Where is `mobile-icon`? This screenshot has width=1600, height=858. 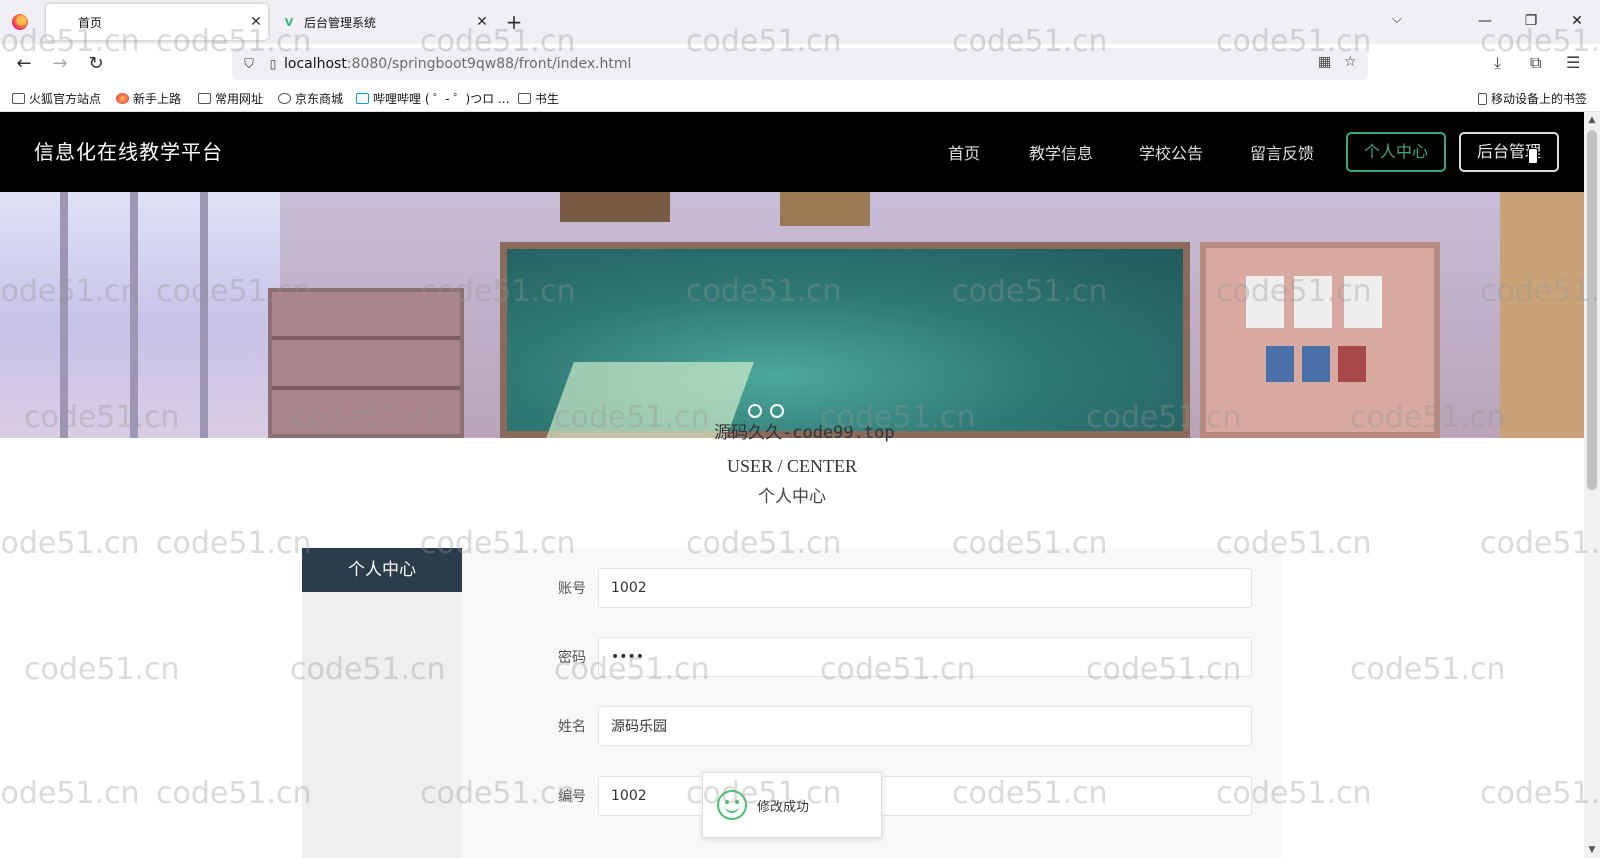 mobile-icon is located at coordinates (1482, 98).